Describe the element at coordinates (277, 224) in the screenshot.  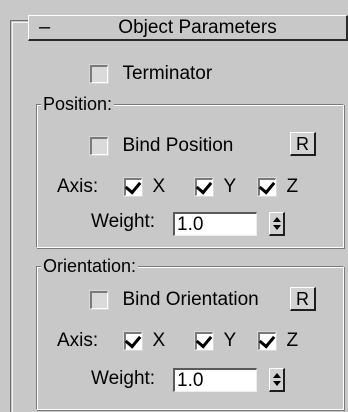
I see `position-weight-spinner` at that location.